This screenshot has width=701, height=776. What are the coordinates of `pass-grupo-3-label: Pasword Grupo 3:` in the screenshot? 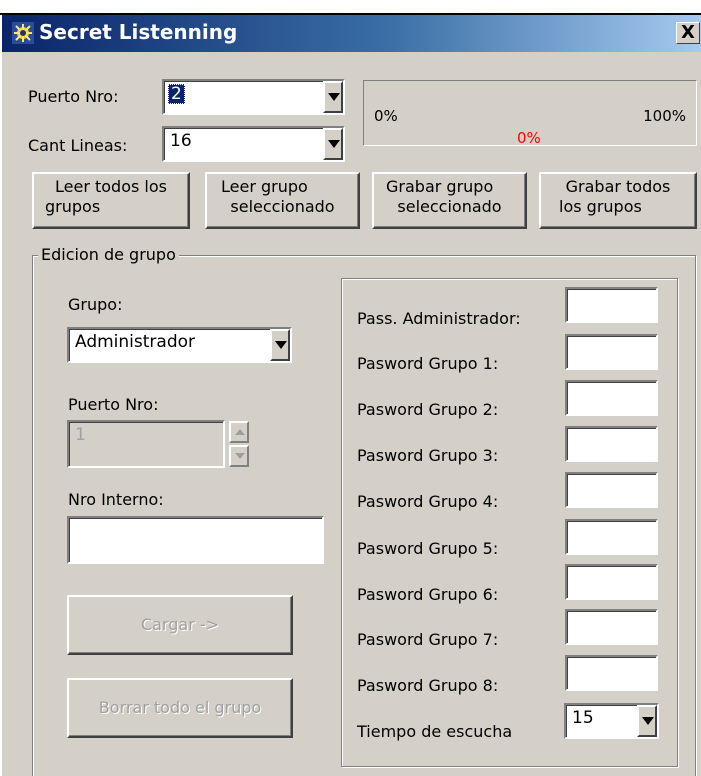 It's located at (428, 455).